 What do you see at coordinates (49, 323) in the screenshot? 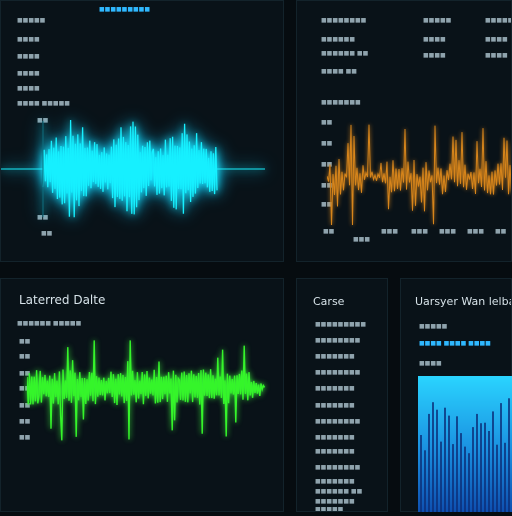
I see `bl-subtitle: ■■■■■■ ■■■■■` at bounding box center [49, 323].